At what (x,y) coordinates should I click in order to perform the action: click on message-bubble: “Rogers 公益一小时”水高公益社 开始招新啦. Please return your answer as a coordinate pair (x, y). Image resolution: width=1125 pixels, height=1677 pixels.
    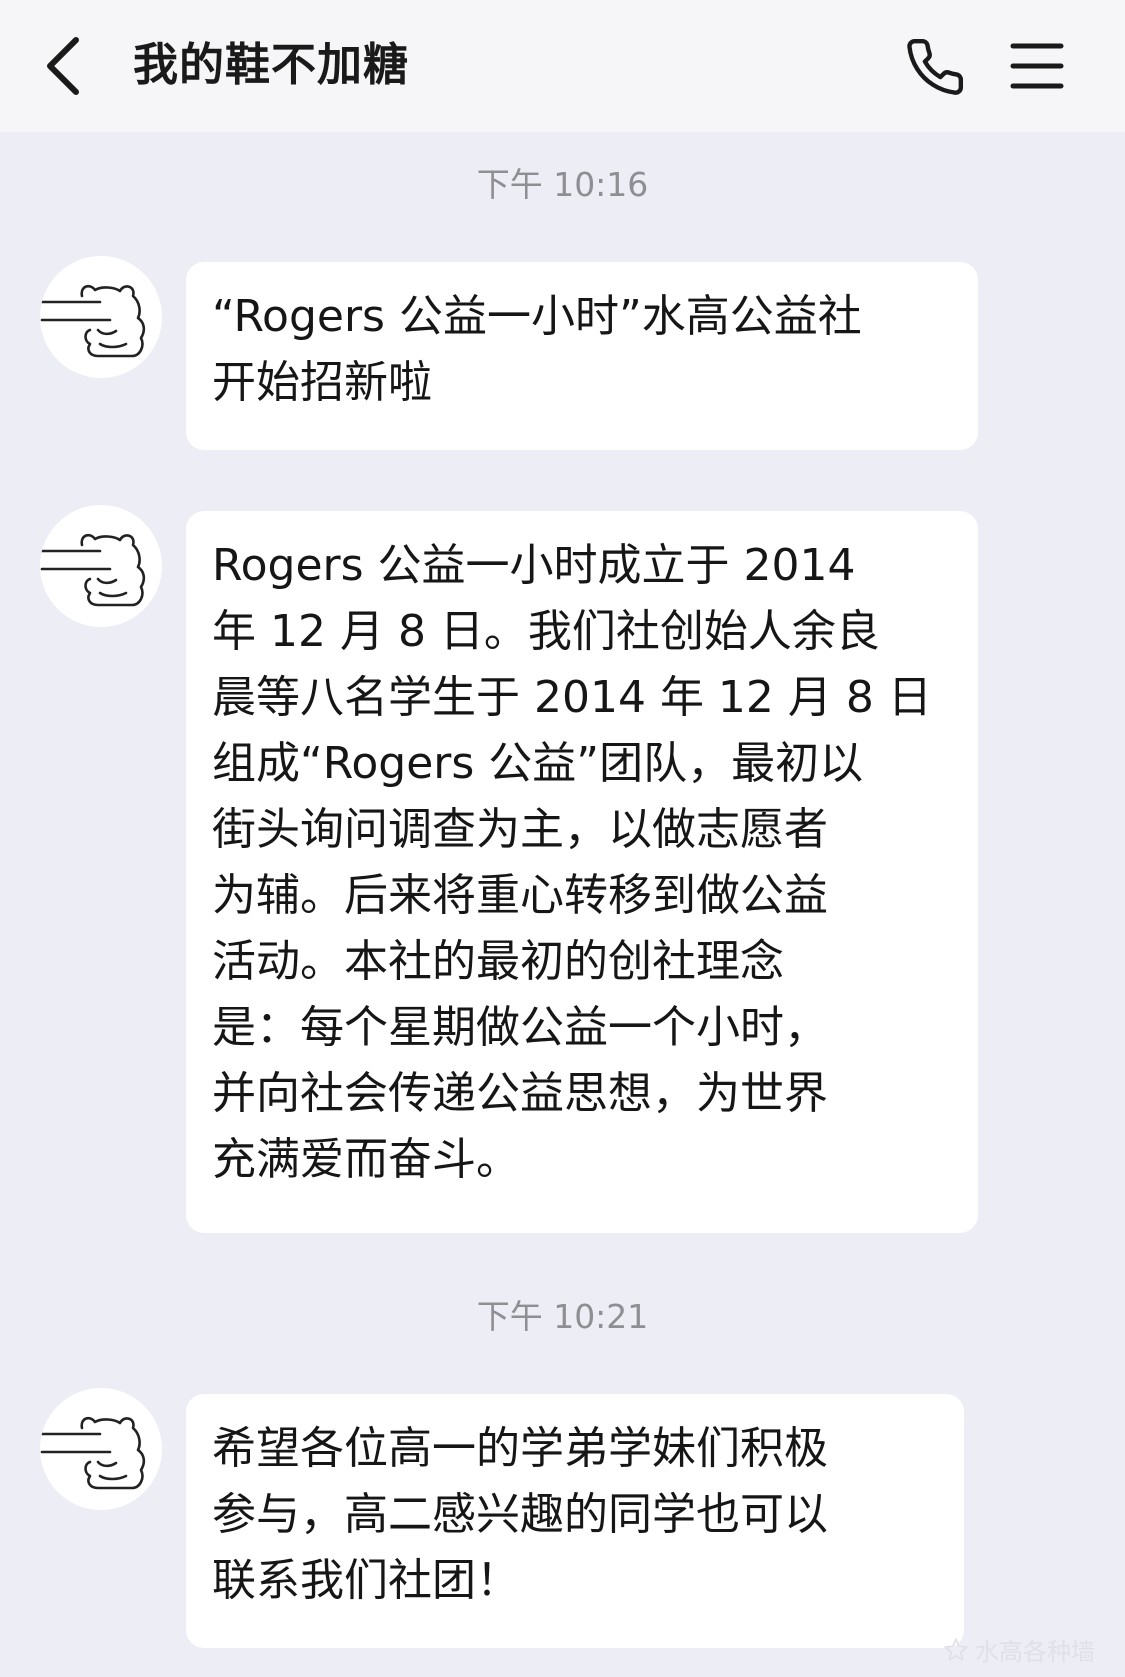
    Looking at the image, I should click on (582, 356).